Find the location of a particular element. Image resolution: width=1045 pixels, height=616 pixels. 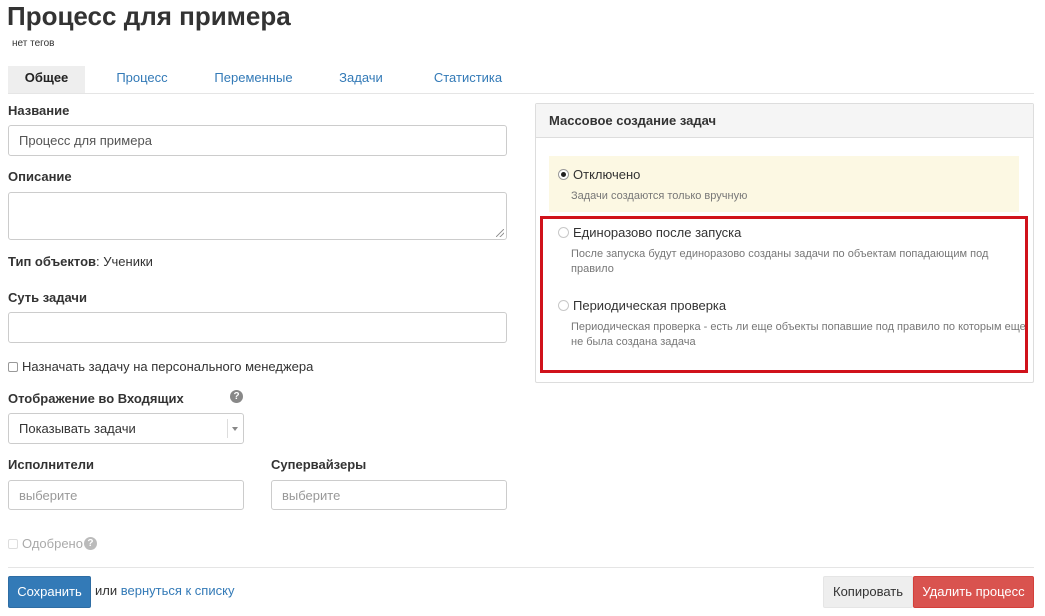

save-button: Сохранить is located at coordinates (49, 592).